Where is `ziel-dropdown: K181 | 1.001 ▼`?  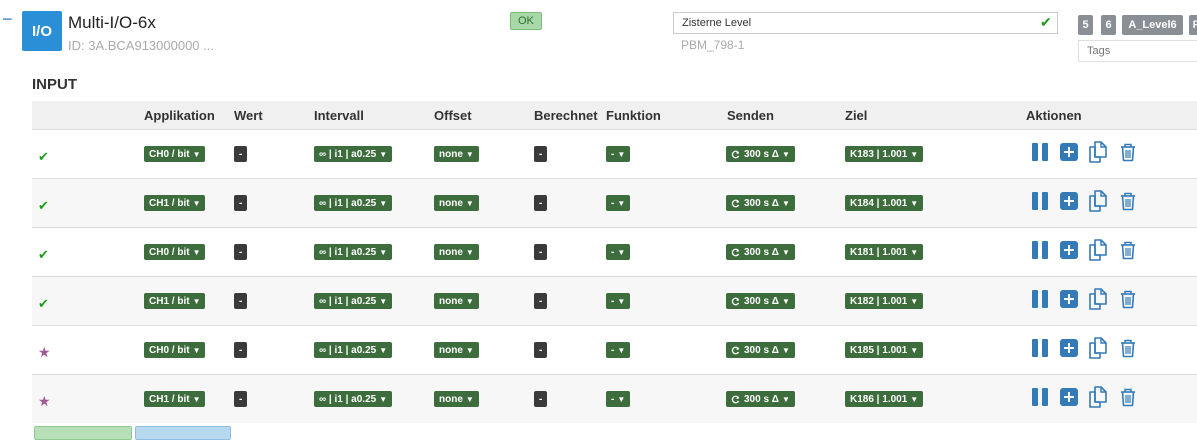 ziel-dropdown: K181 | 1.001 ▼ is located at coordinates (884, 252).